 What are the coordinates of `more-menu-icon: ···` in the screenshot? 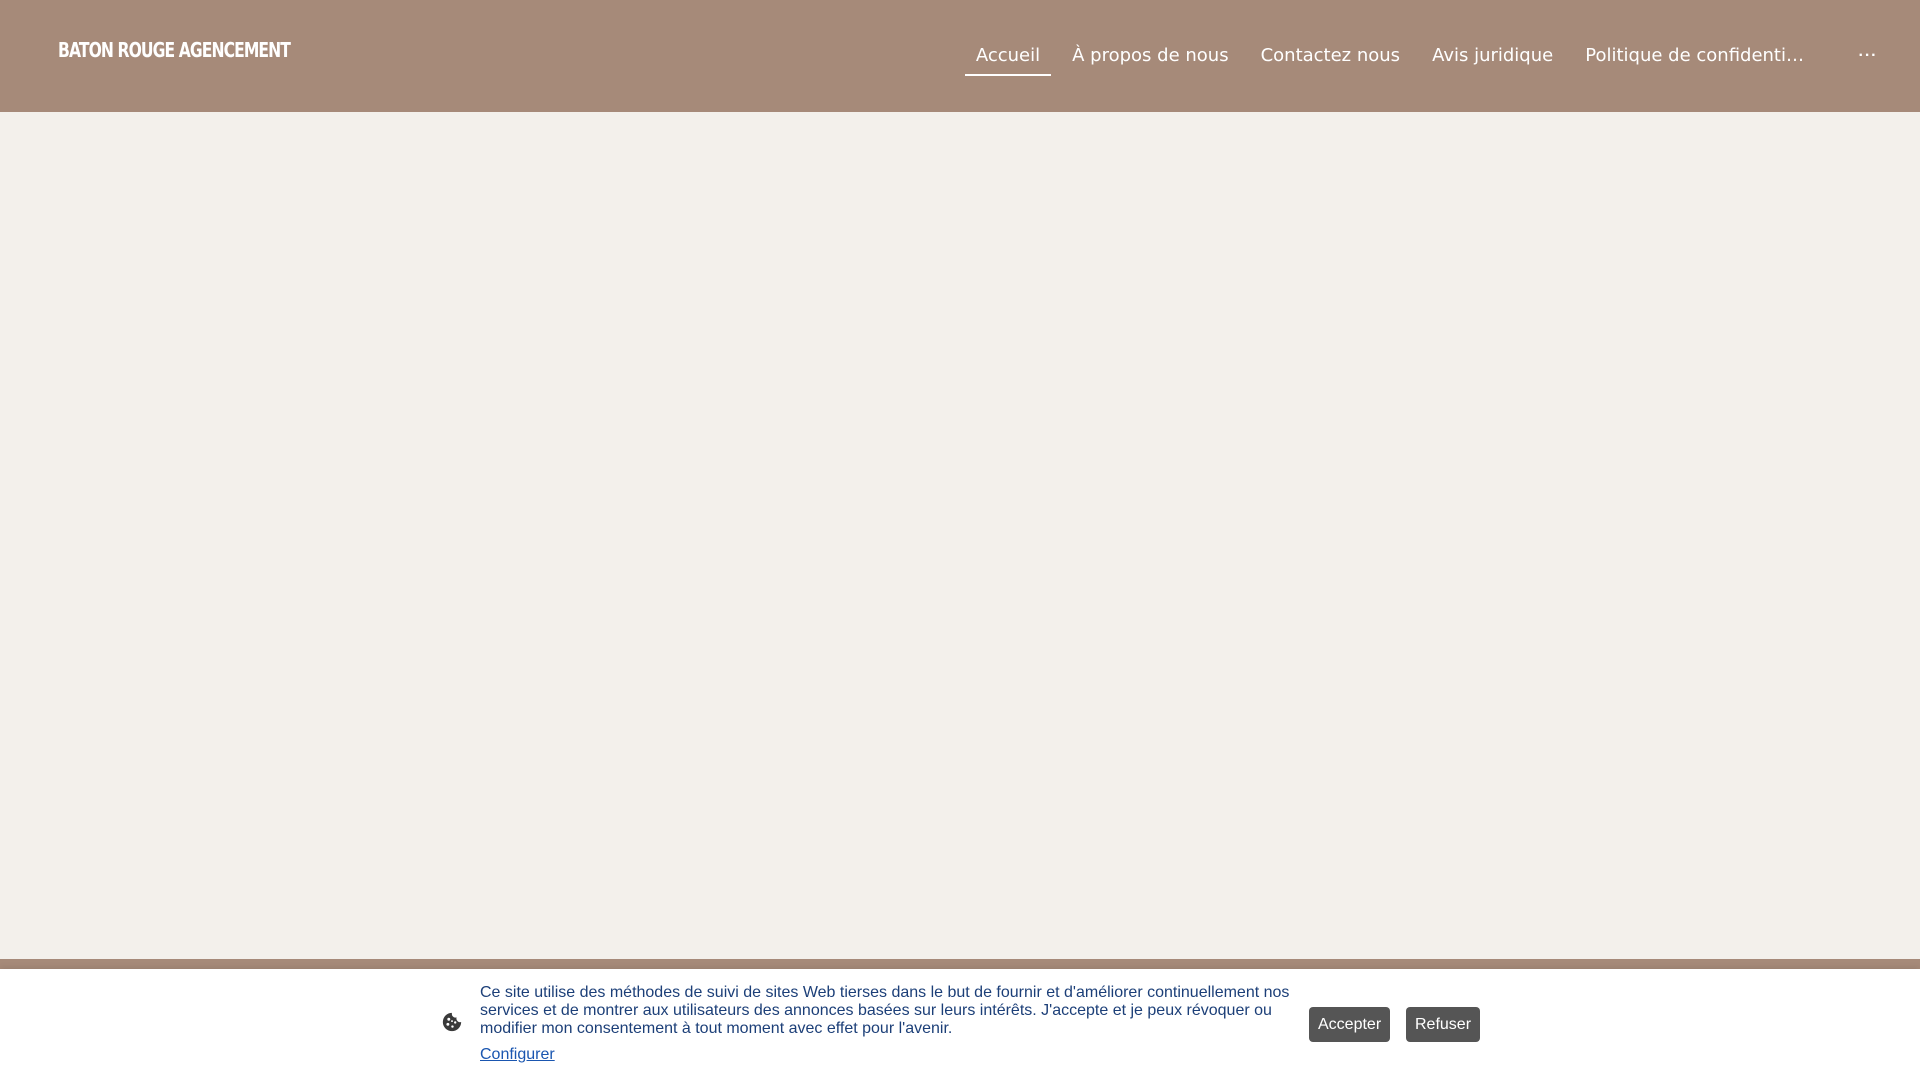 It's located at (1868, 56).